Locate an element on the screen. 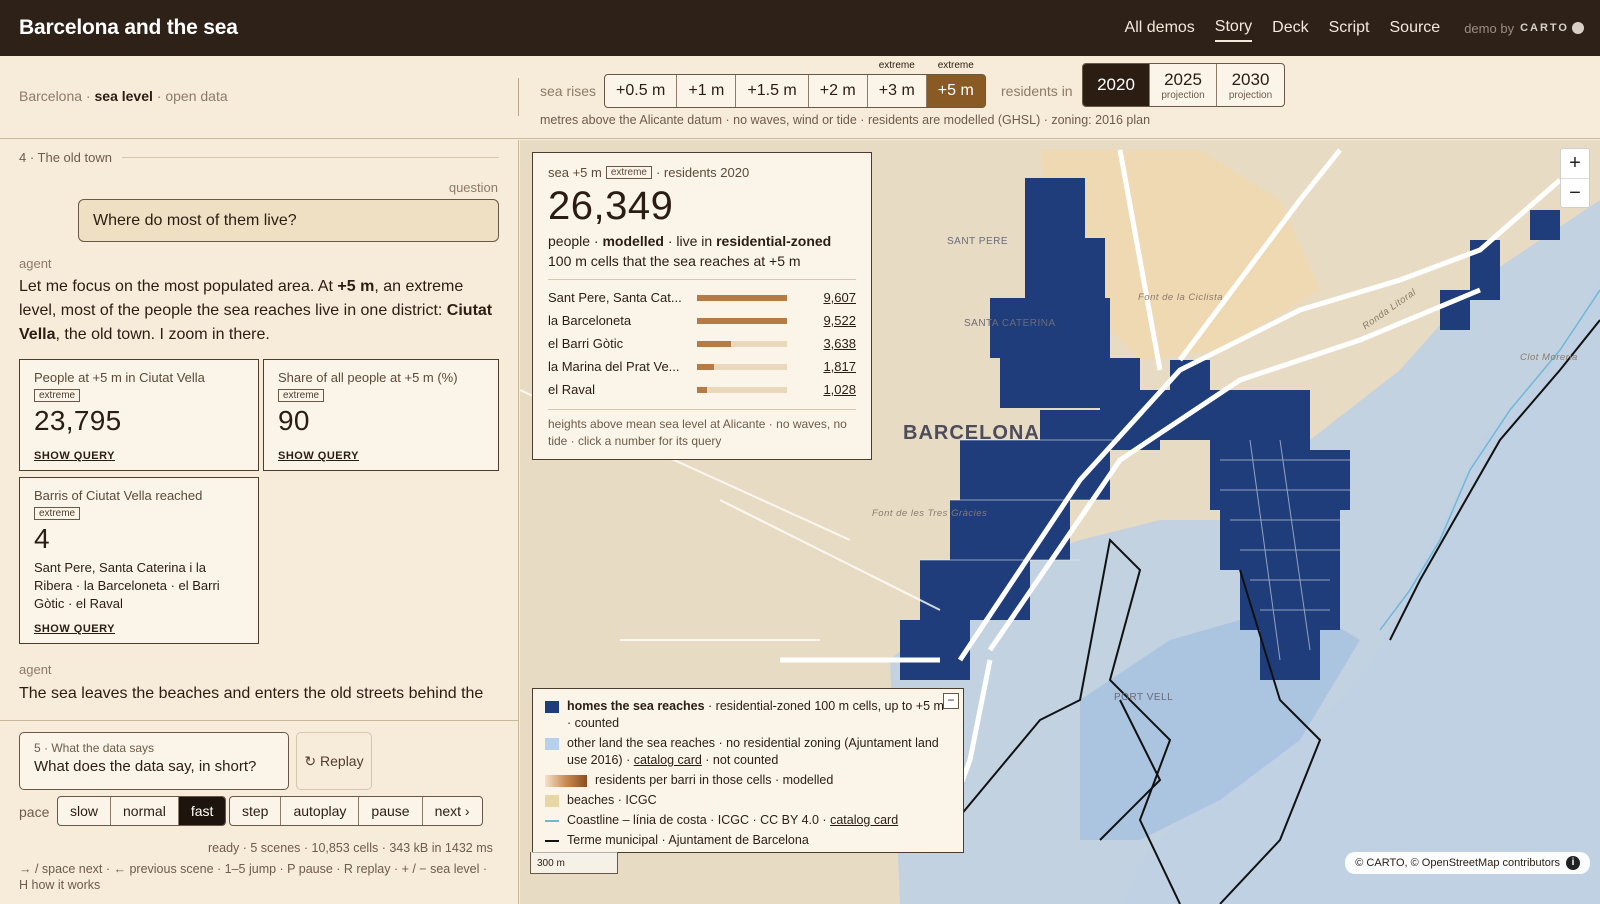 This screenshot has width=1600, height=904. map-label-font-tres-gracies: Font de les Tres Gràcies is located at coordinates (930, 513).